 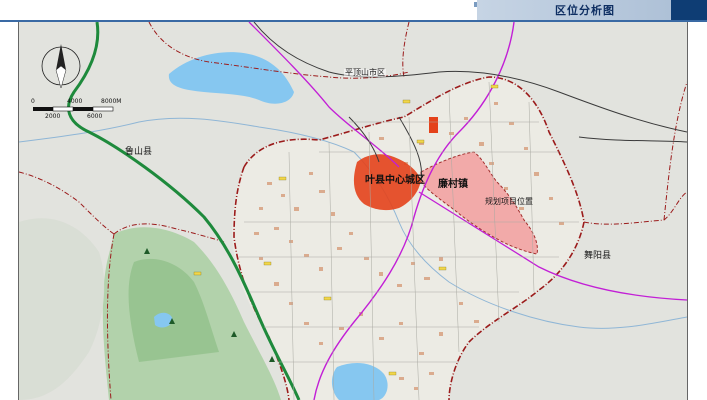 What do you see at coordinates (365, 72) in the screenshot?
I see `pingdingshan-label: 平顶山市区` at bounding box center [365, 72].